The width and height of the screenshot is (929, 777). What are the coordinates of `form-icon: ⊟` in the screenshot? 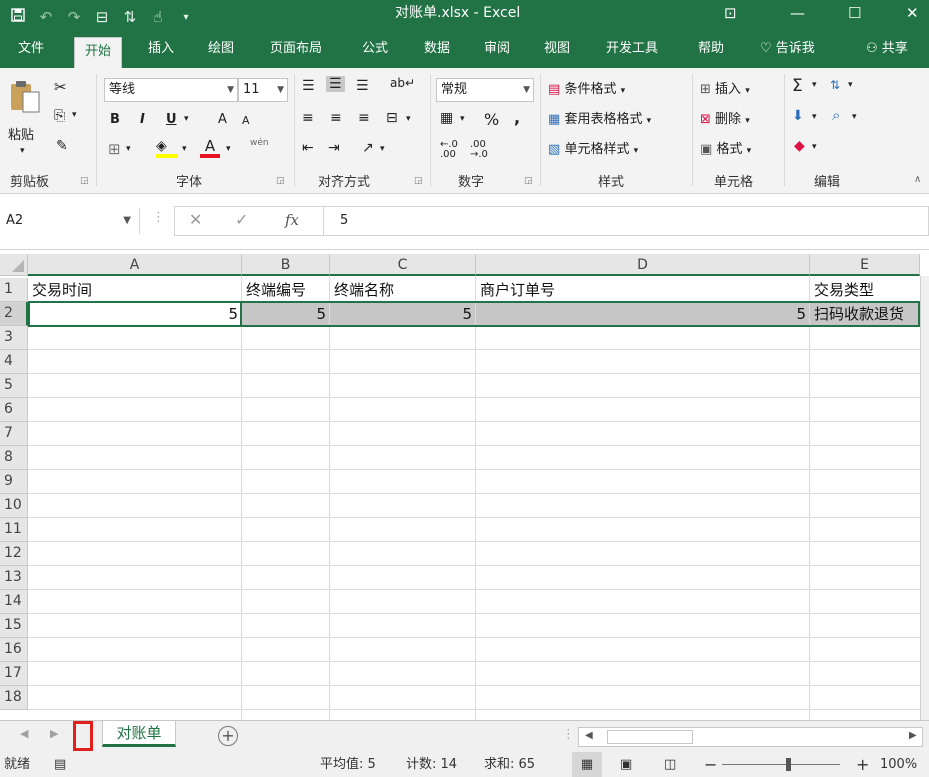 It's located at (102, 17).